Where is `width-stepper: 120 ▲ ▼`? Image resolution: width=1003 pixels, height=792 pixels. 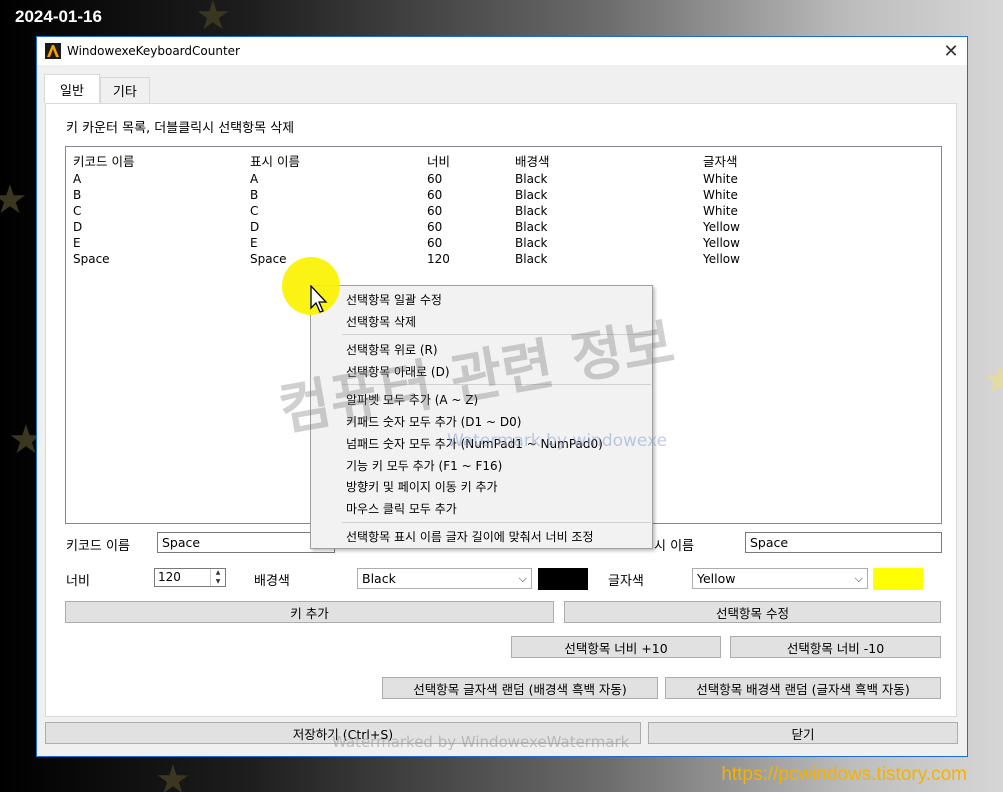
width-stepper: 120 ▲ ▼ is located at coordinates (190, 577).